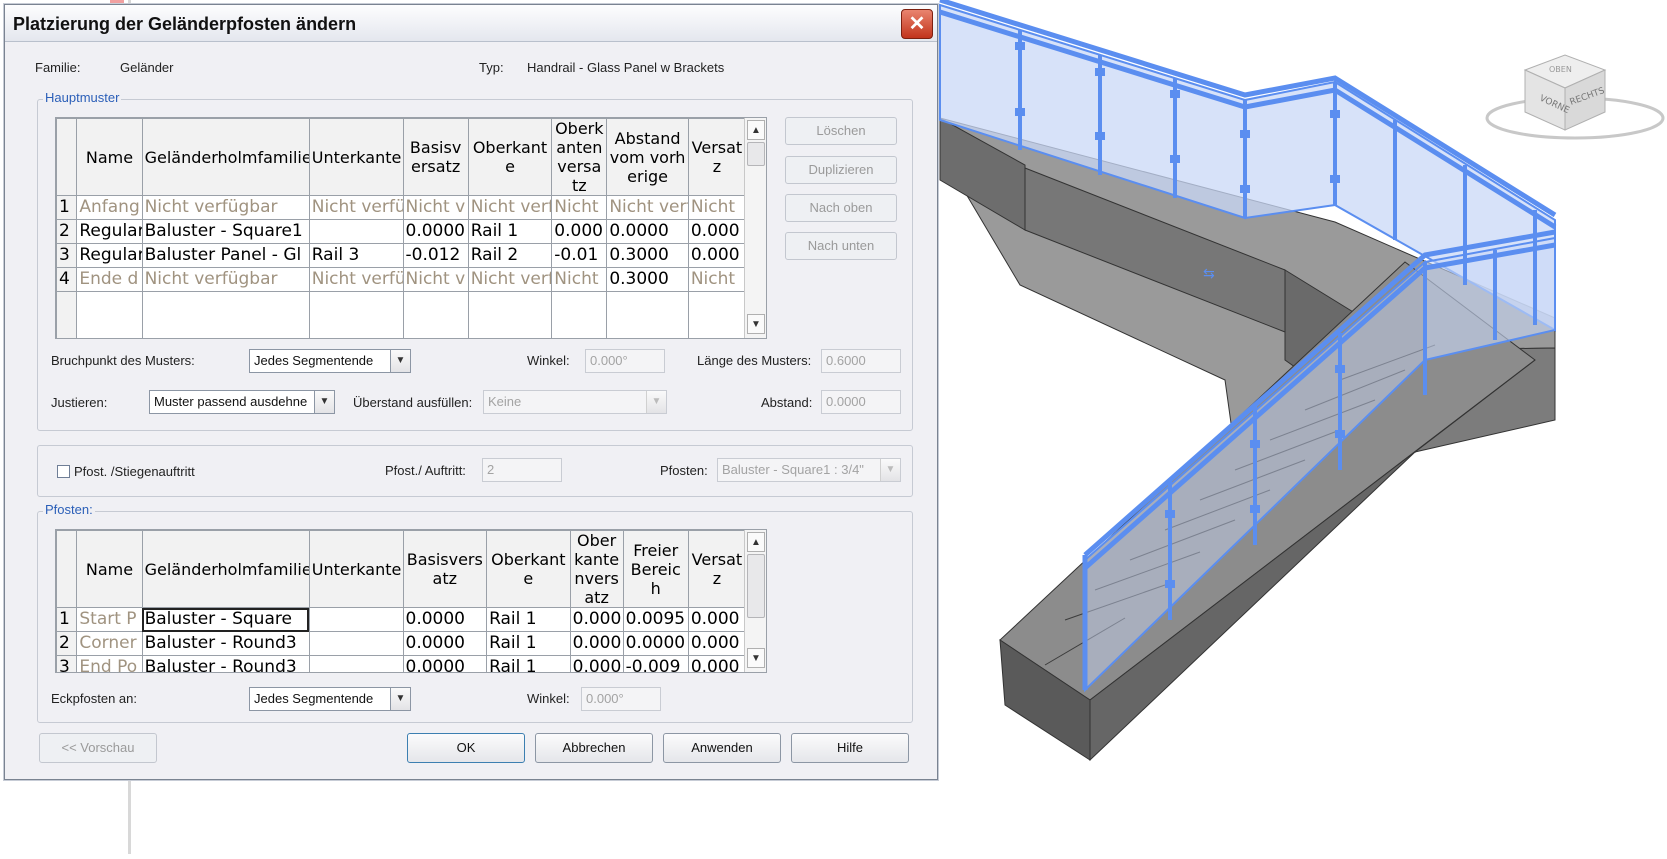 This screenshot has width=1667, height=859. Describe the element at coordinates (522, 470) in the screenshot. I see `pfost-auftritt-input: 2` at that location.